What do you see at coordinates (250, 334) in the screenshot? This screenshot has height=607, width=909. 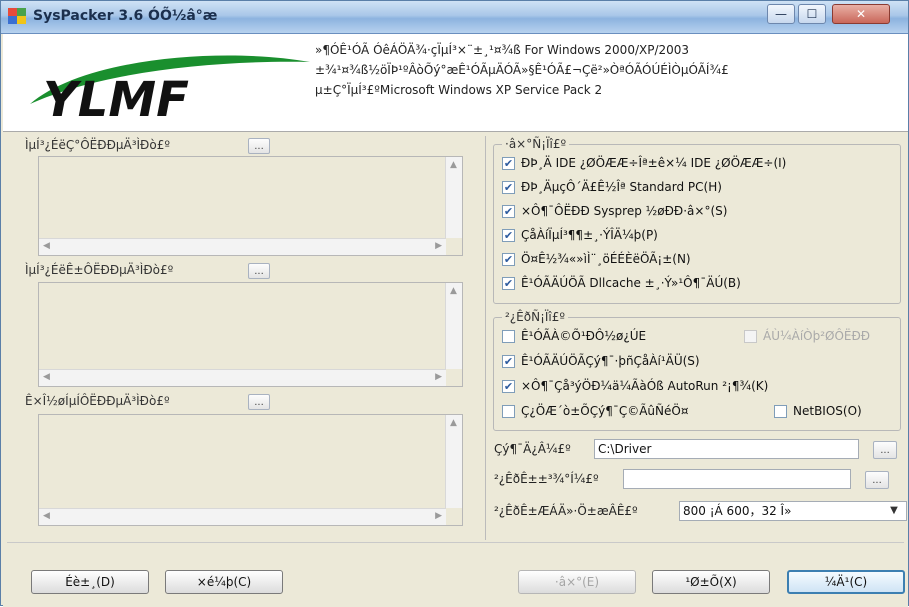 I see `first-run-list: ▲ ◀ ▶` at bounding box center [250, 334].